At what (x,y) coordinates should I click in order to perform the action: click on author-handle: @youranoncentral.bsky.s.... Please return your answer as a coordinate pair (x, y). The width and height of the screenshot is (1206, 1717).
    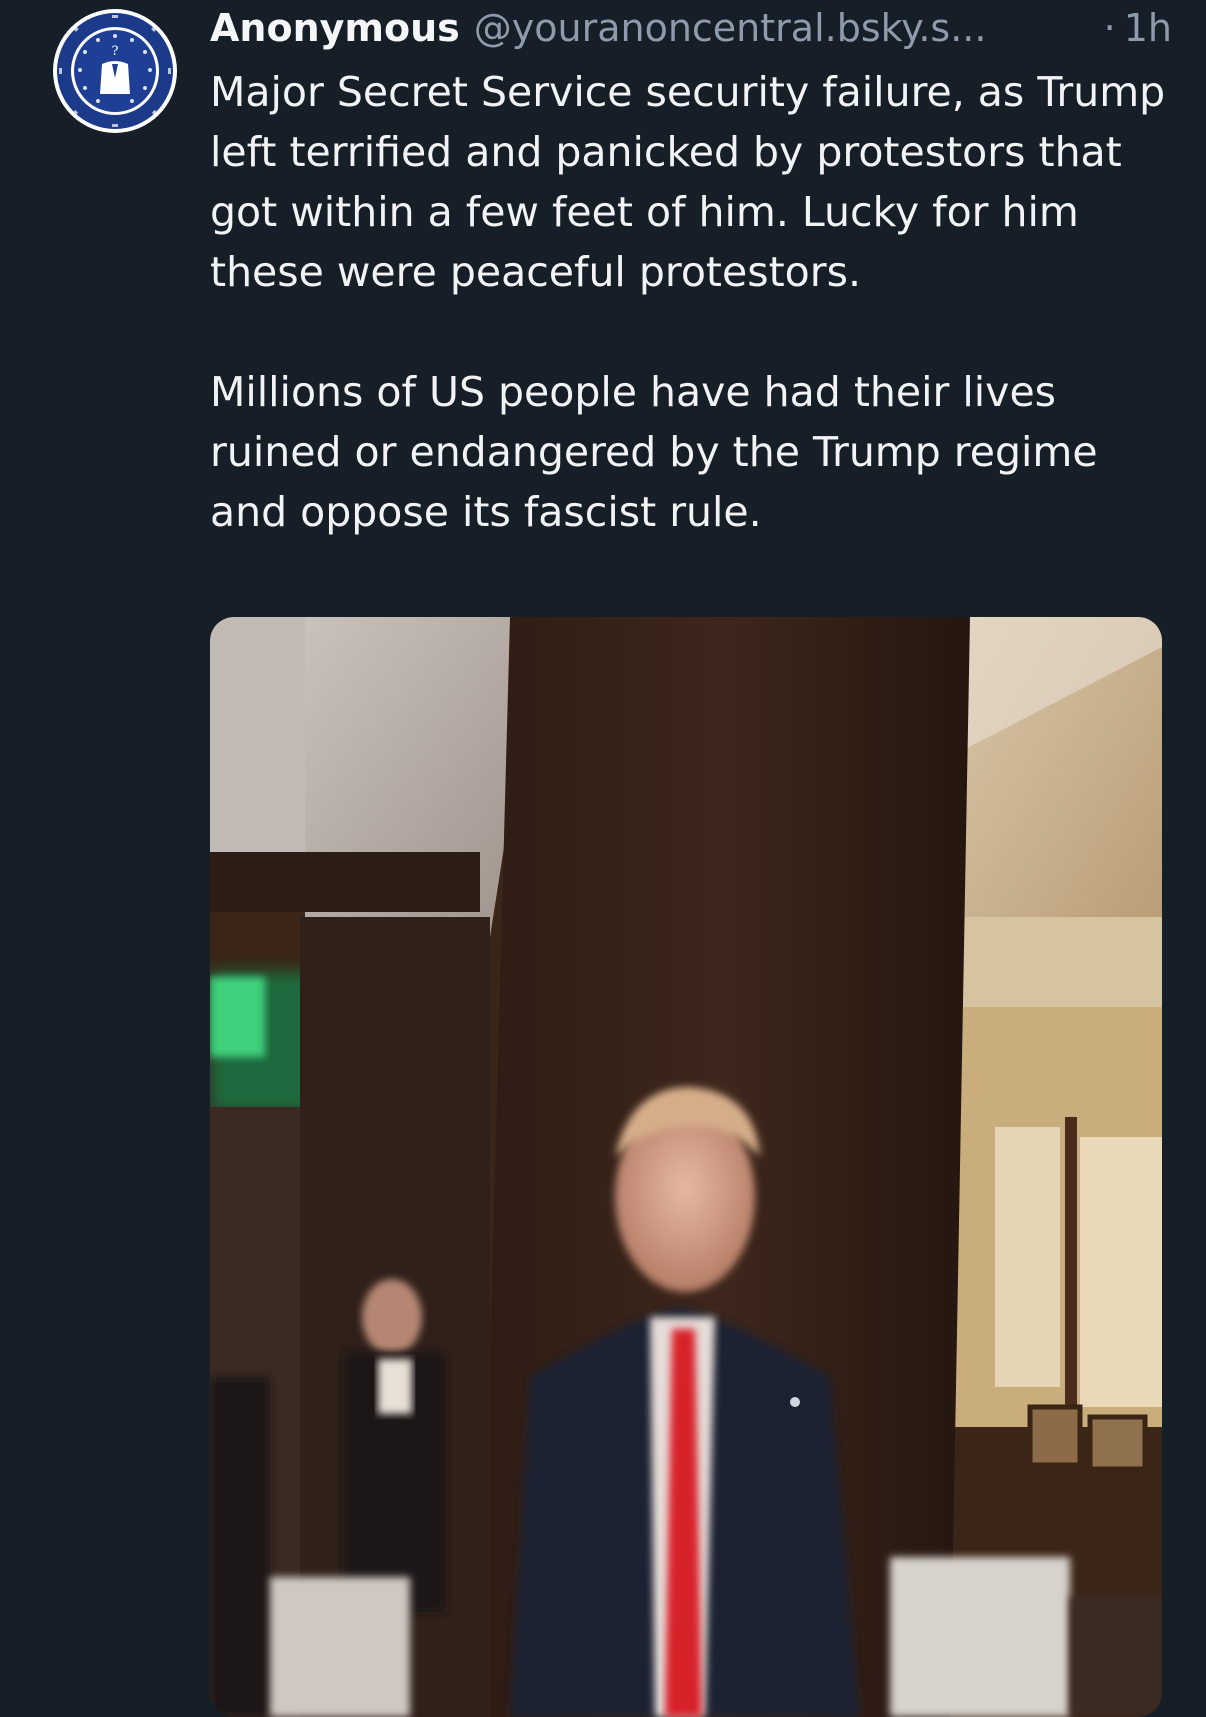
    Looking at the image, I should click on (730, 28).